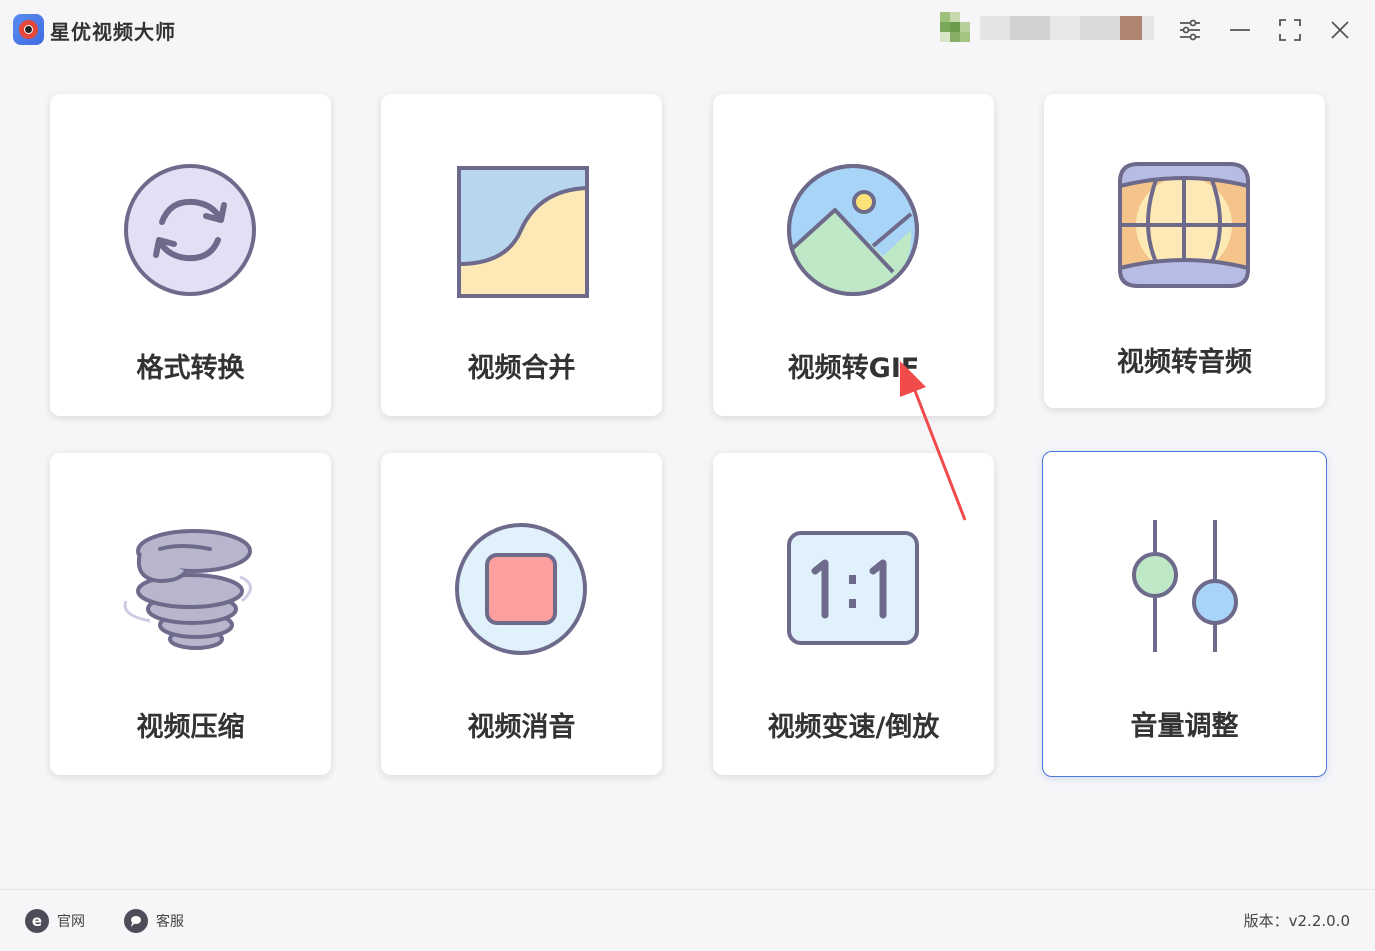 The width and height of the screenshot is (1375, 951). I want to click on card-video-to-audio: 视频转音频, so click(1184, 251).